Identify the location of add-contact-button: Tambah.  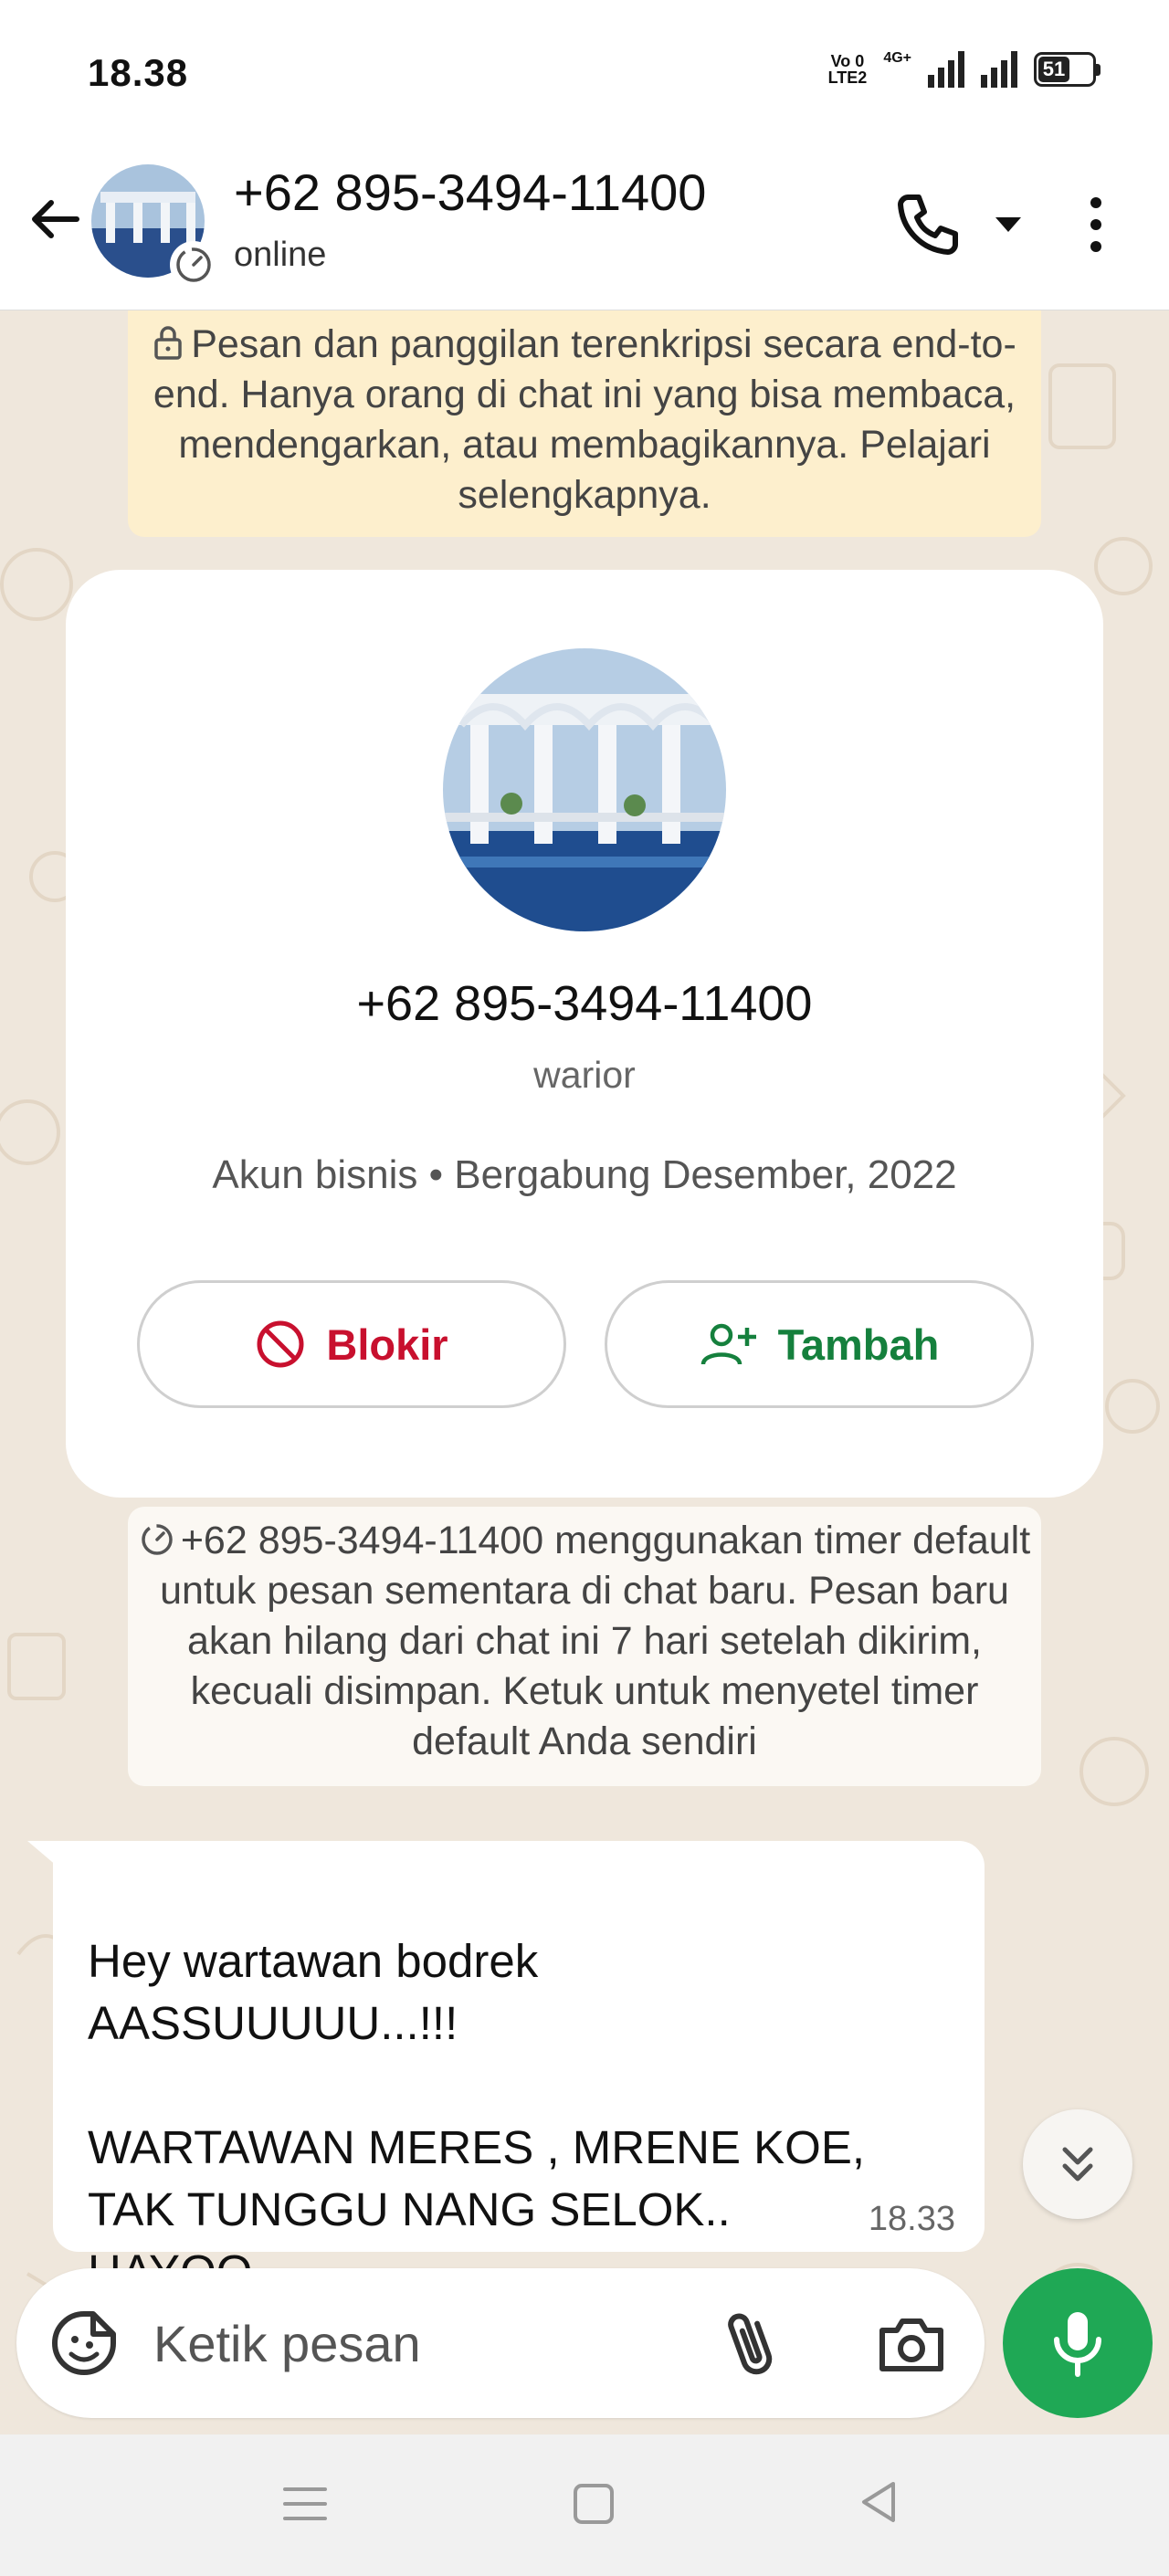
(819, 1344).